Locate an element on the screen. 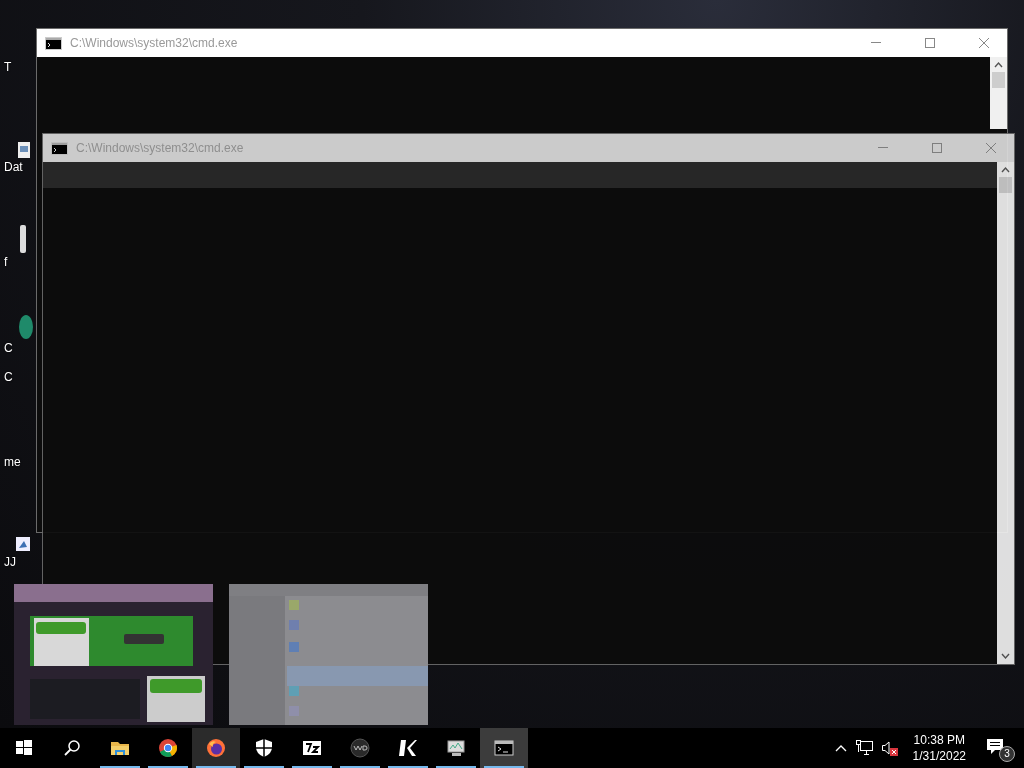 Image resolution: width=1024 pixels, height=768 pixels. monitor-icon is located at coordinates (456, 748).